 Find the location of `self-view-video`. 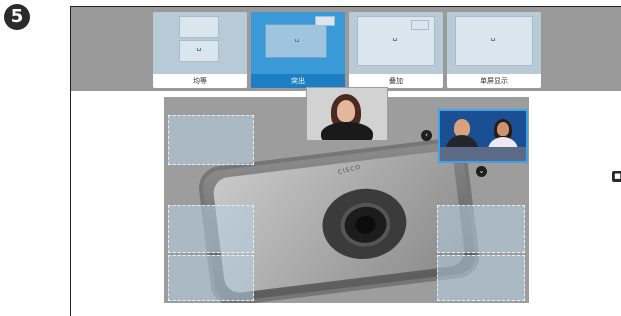

self-view-video is located at coordinates (347, 114).